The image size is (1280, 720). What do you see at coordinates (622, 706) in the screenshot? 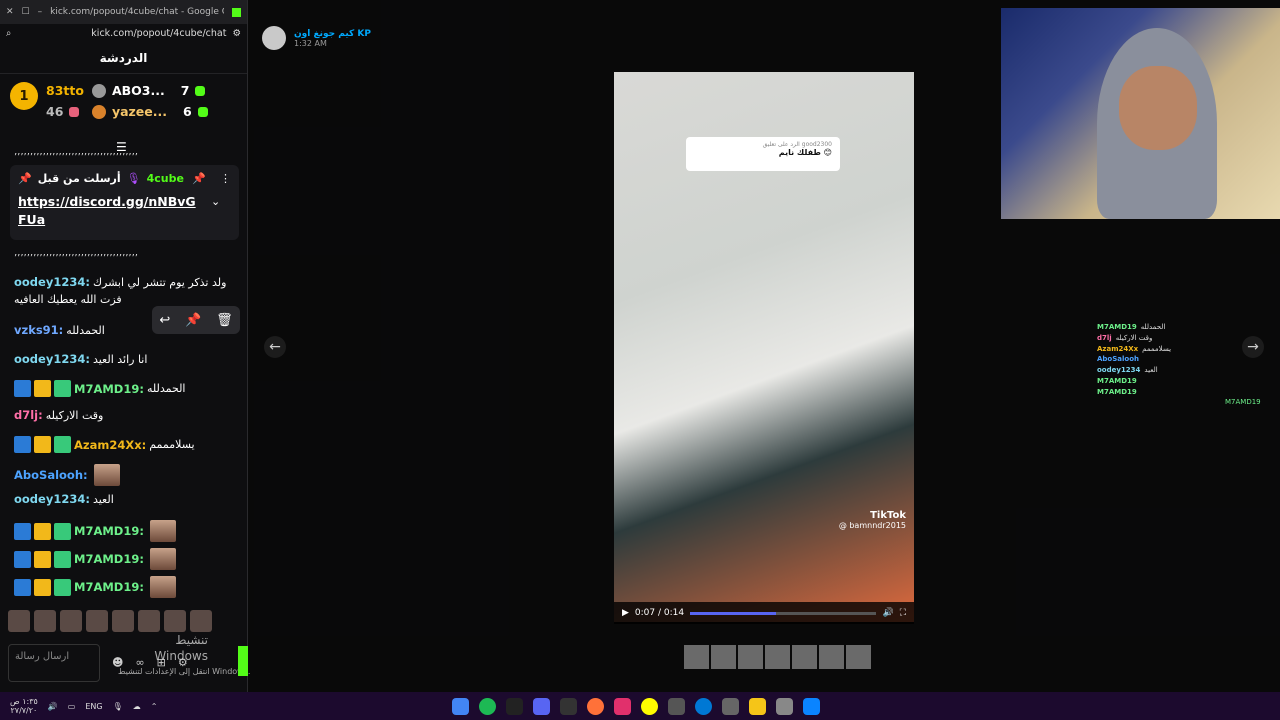
I see `instagram-icon` at bounding box center [622, 706].